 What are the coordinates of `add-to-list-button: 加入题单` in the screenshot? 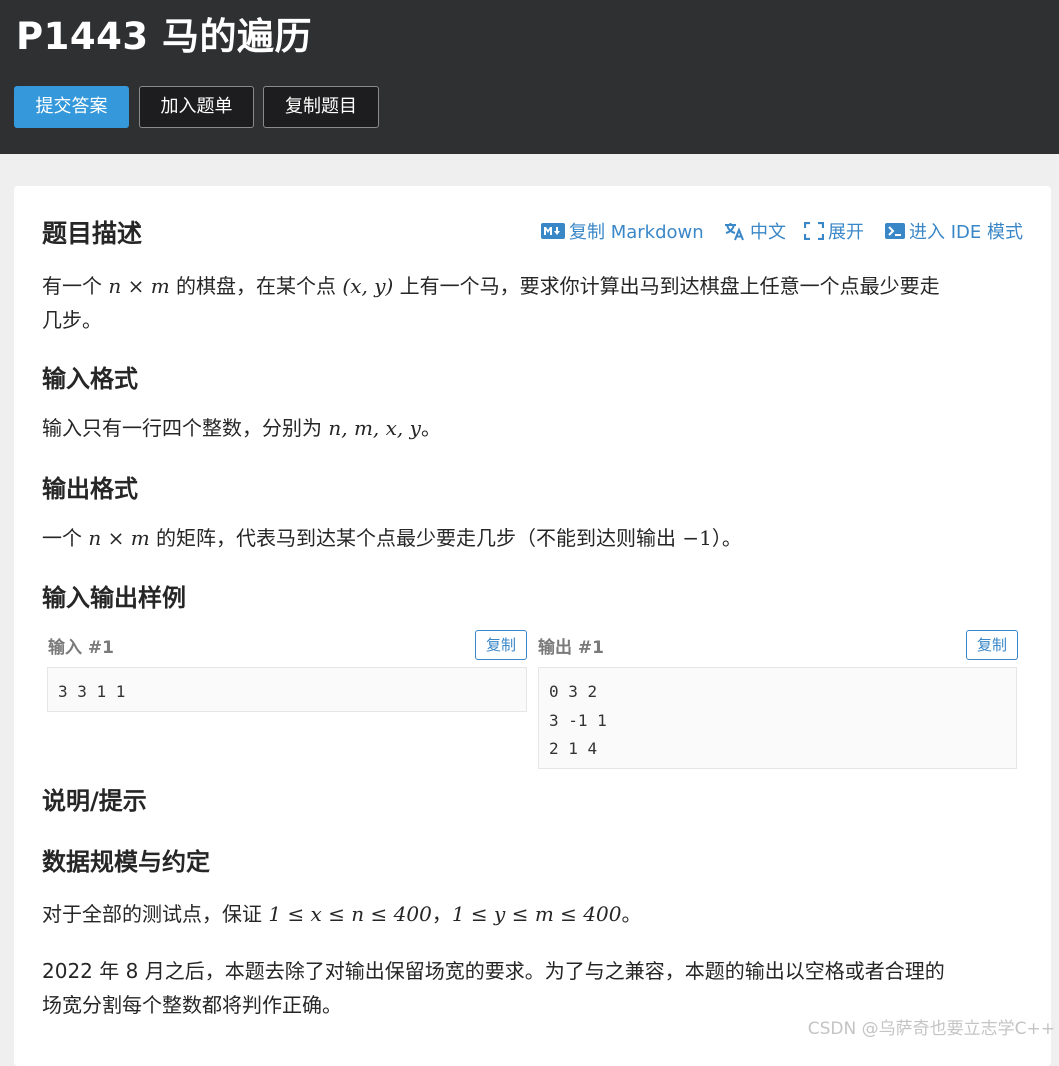 It's located at (196, 107).